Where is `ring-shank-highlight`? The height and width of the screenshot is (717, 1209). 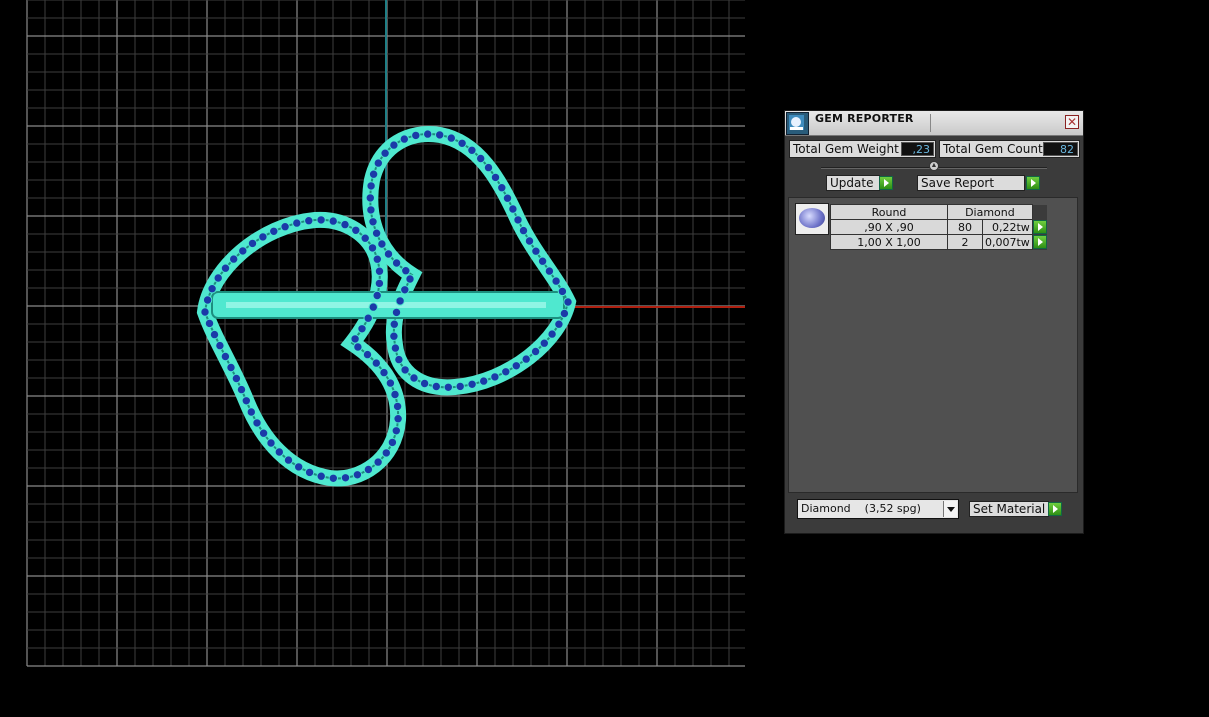
ring-shank-highlight is located at coordinates (386, 305).